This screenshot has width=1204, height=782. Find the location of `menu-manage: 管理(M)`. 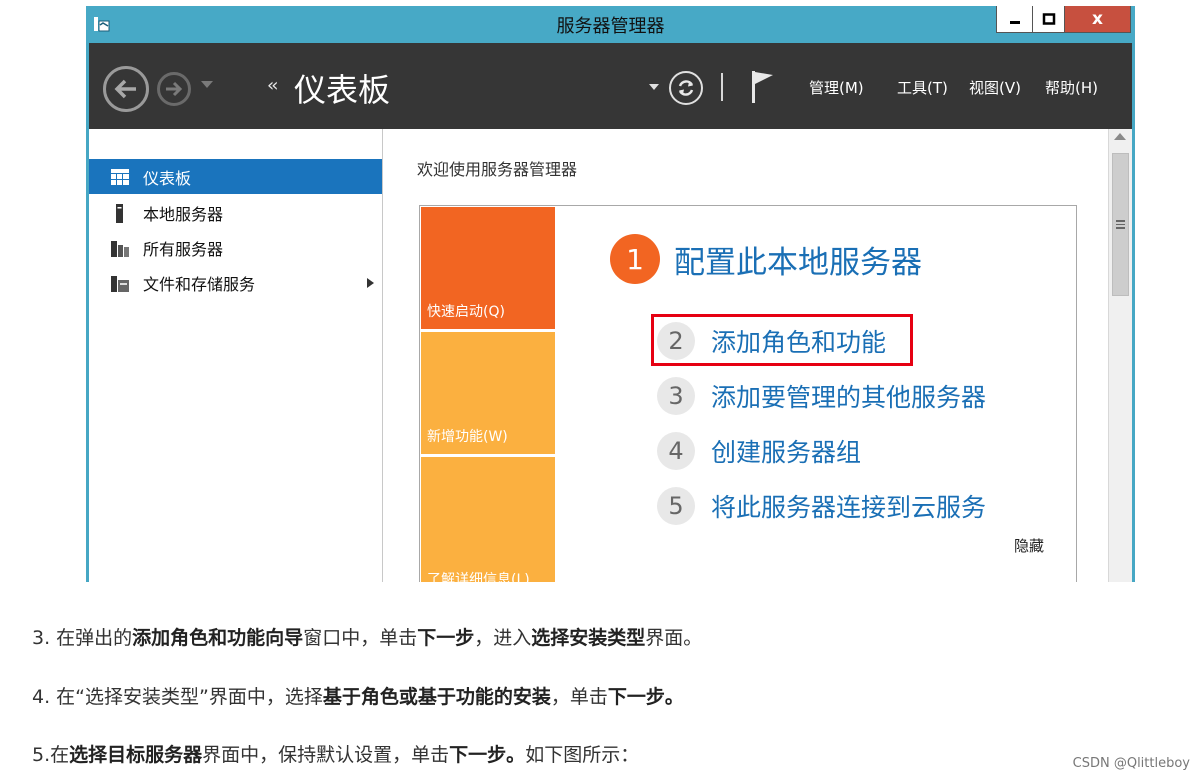

menu-manage: 管理(M) is located at coordinates (836, 87).